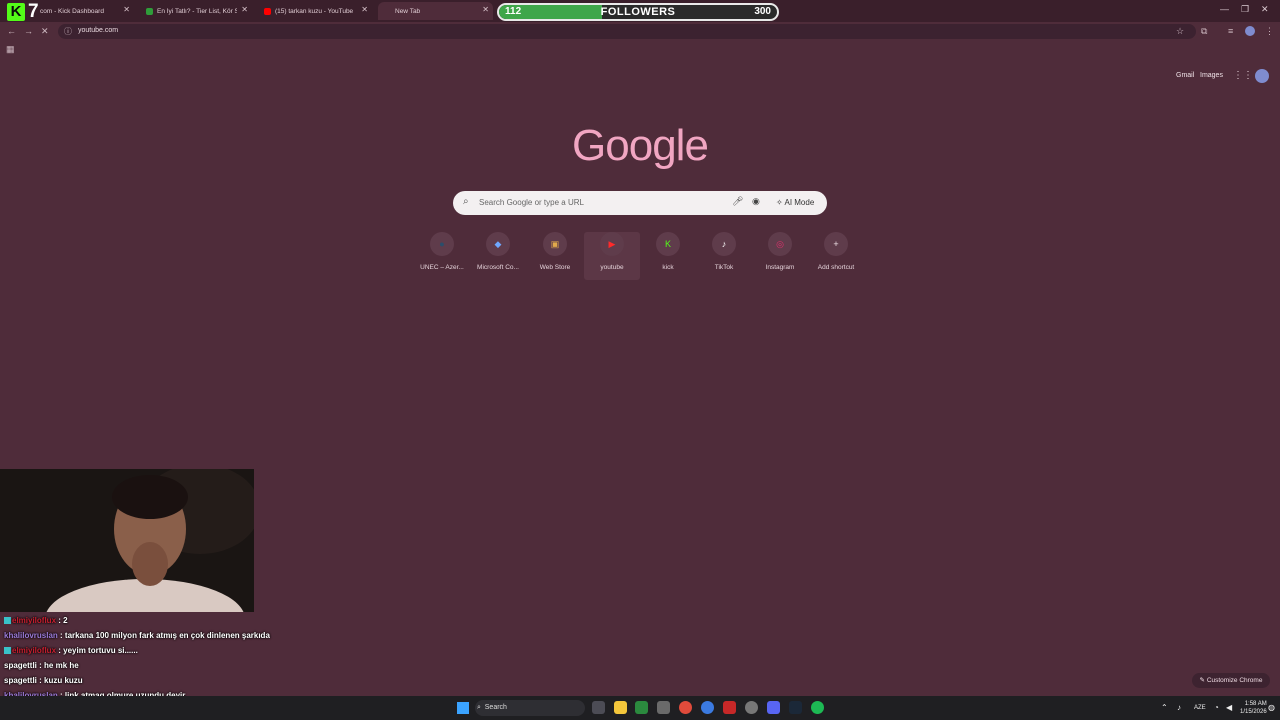  What do you see at coordinates (598, 707) in the screenshot?
I see `task-view-icon` at bounding box center [598, 707].